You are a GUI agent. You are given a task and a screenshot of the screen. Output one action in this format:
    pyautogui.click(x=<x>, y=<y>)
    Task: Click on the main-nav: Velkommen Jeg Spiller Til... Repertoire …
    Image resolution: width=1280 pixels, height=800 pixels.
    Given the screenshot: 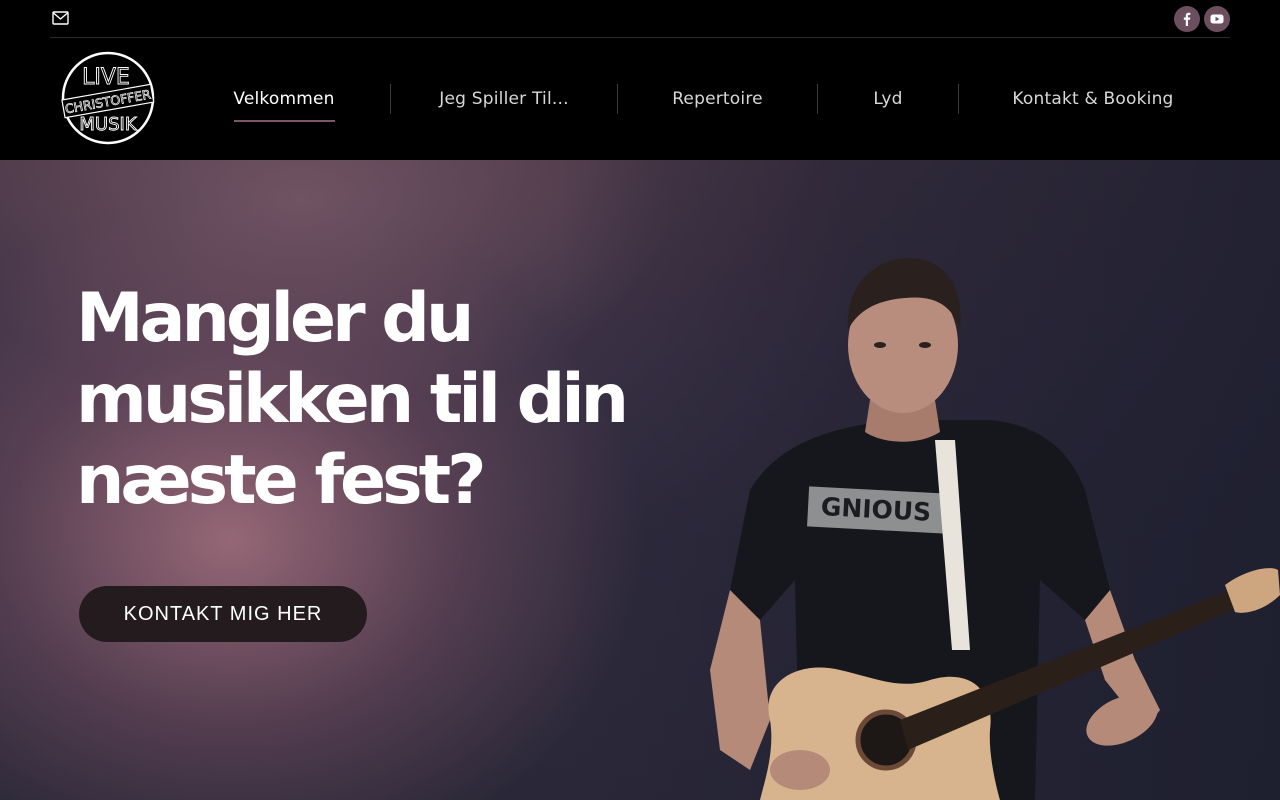 What is the action you would take?
    pyautogui.click(x=702, y=99)
    